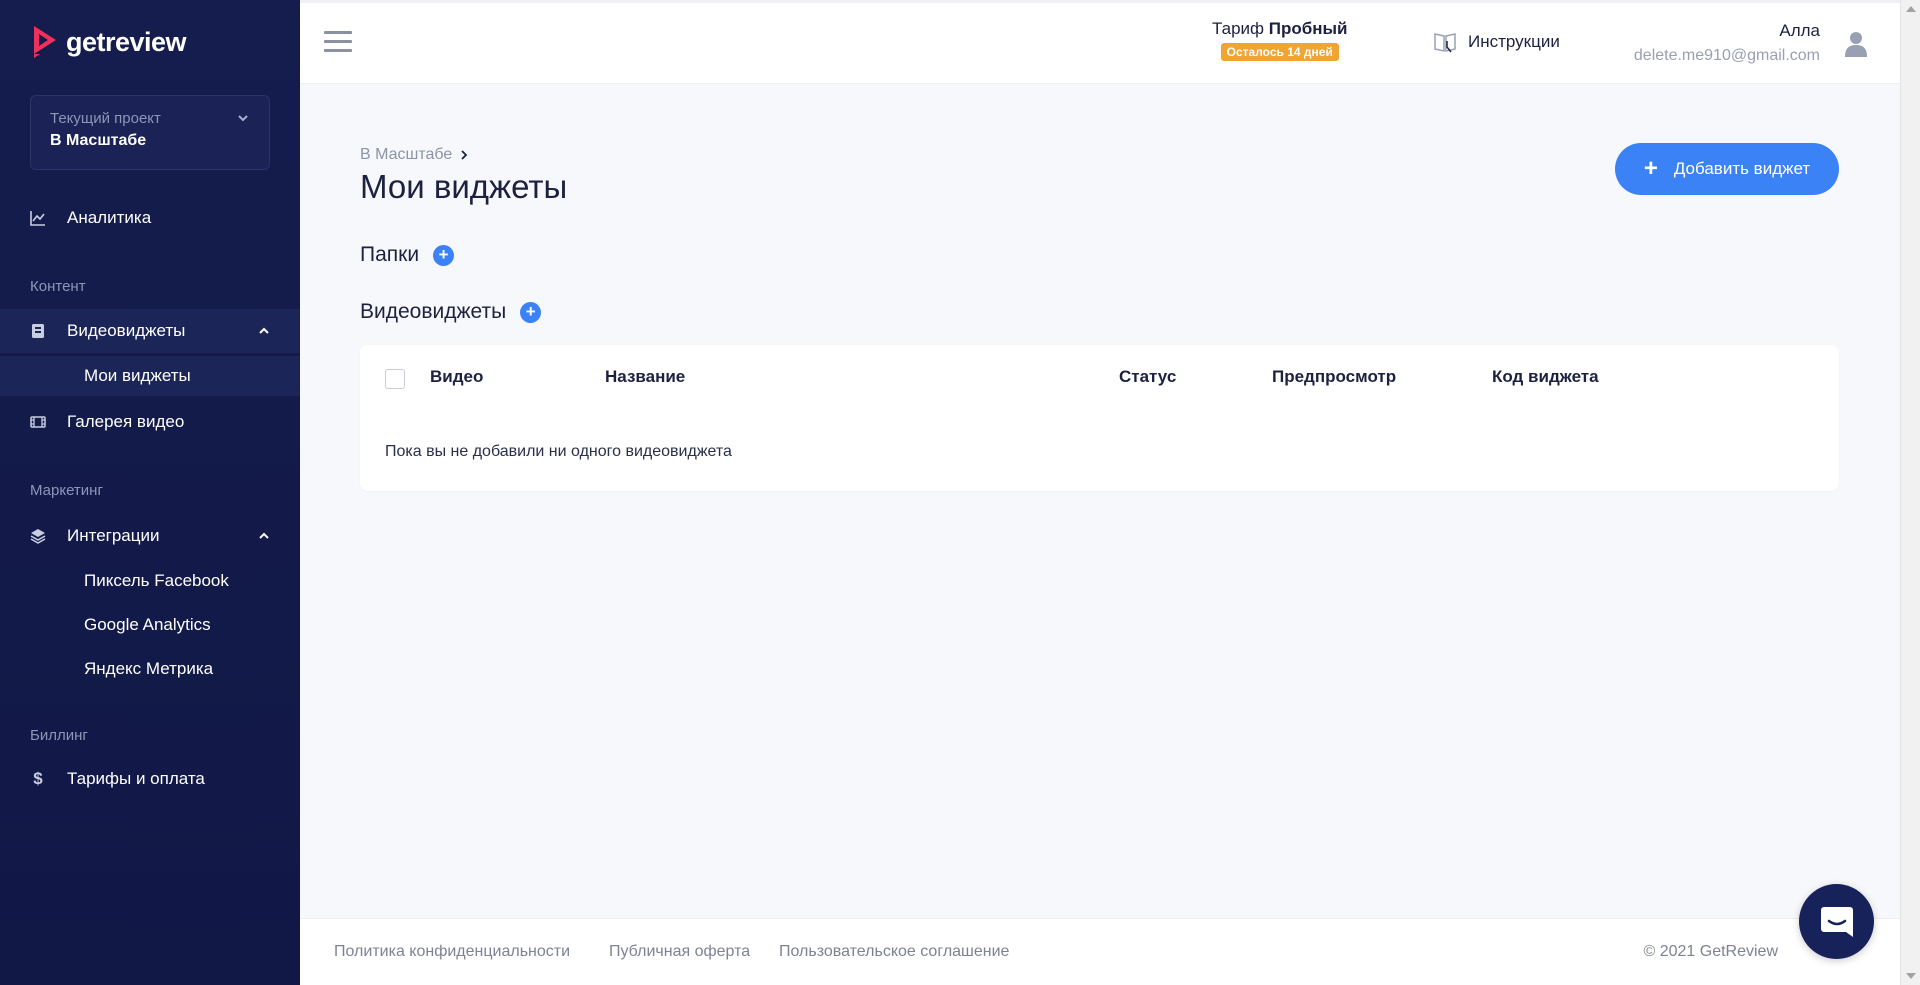 This screenshot has height=985, width=1920. I want to click on sidebar-subitem-yandex-metrika: Яндекс Метрика, so click(150, 669).